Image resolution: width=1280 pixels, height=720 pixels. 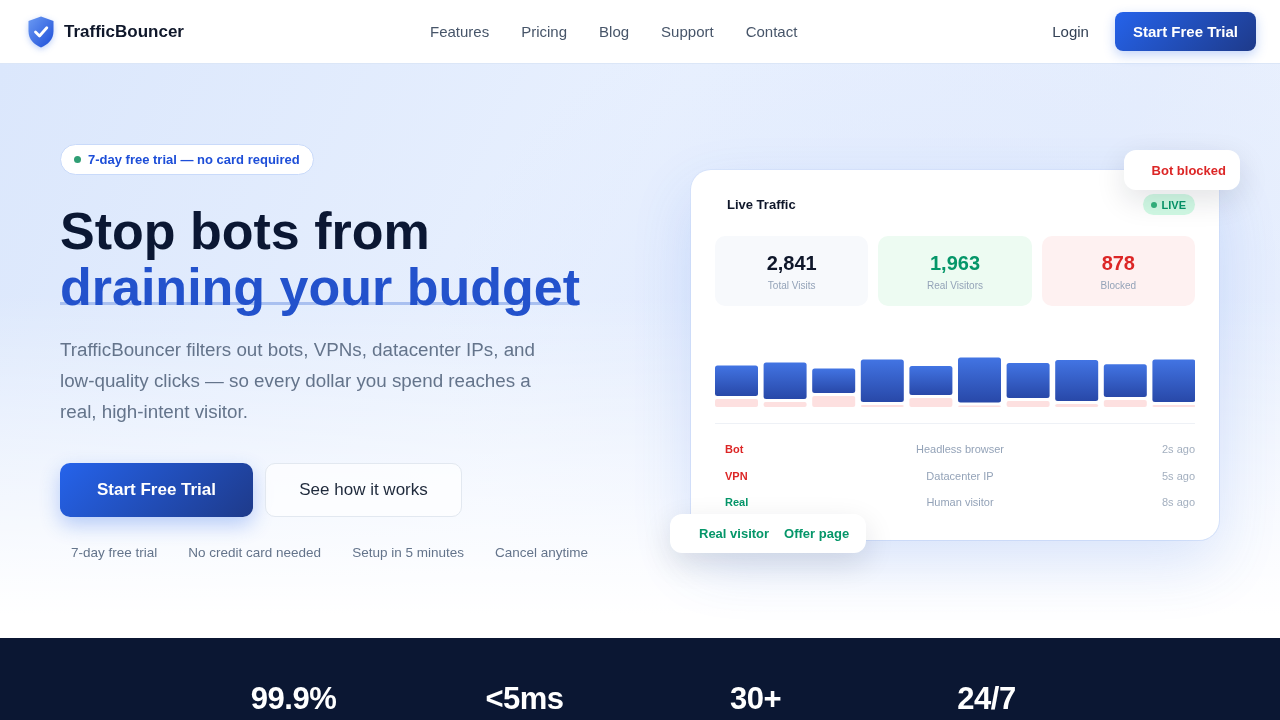 What do you see at coordinates (771, 31) in the screenshot?
I see `nav-link: Contact` at bounding box center [771, 31].